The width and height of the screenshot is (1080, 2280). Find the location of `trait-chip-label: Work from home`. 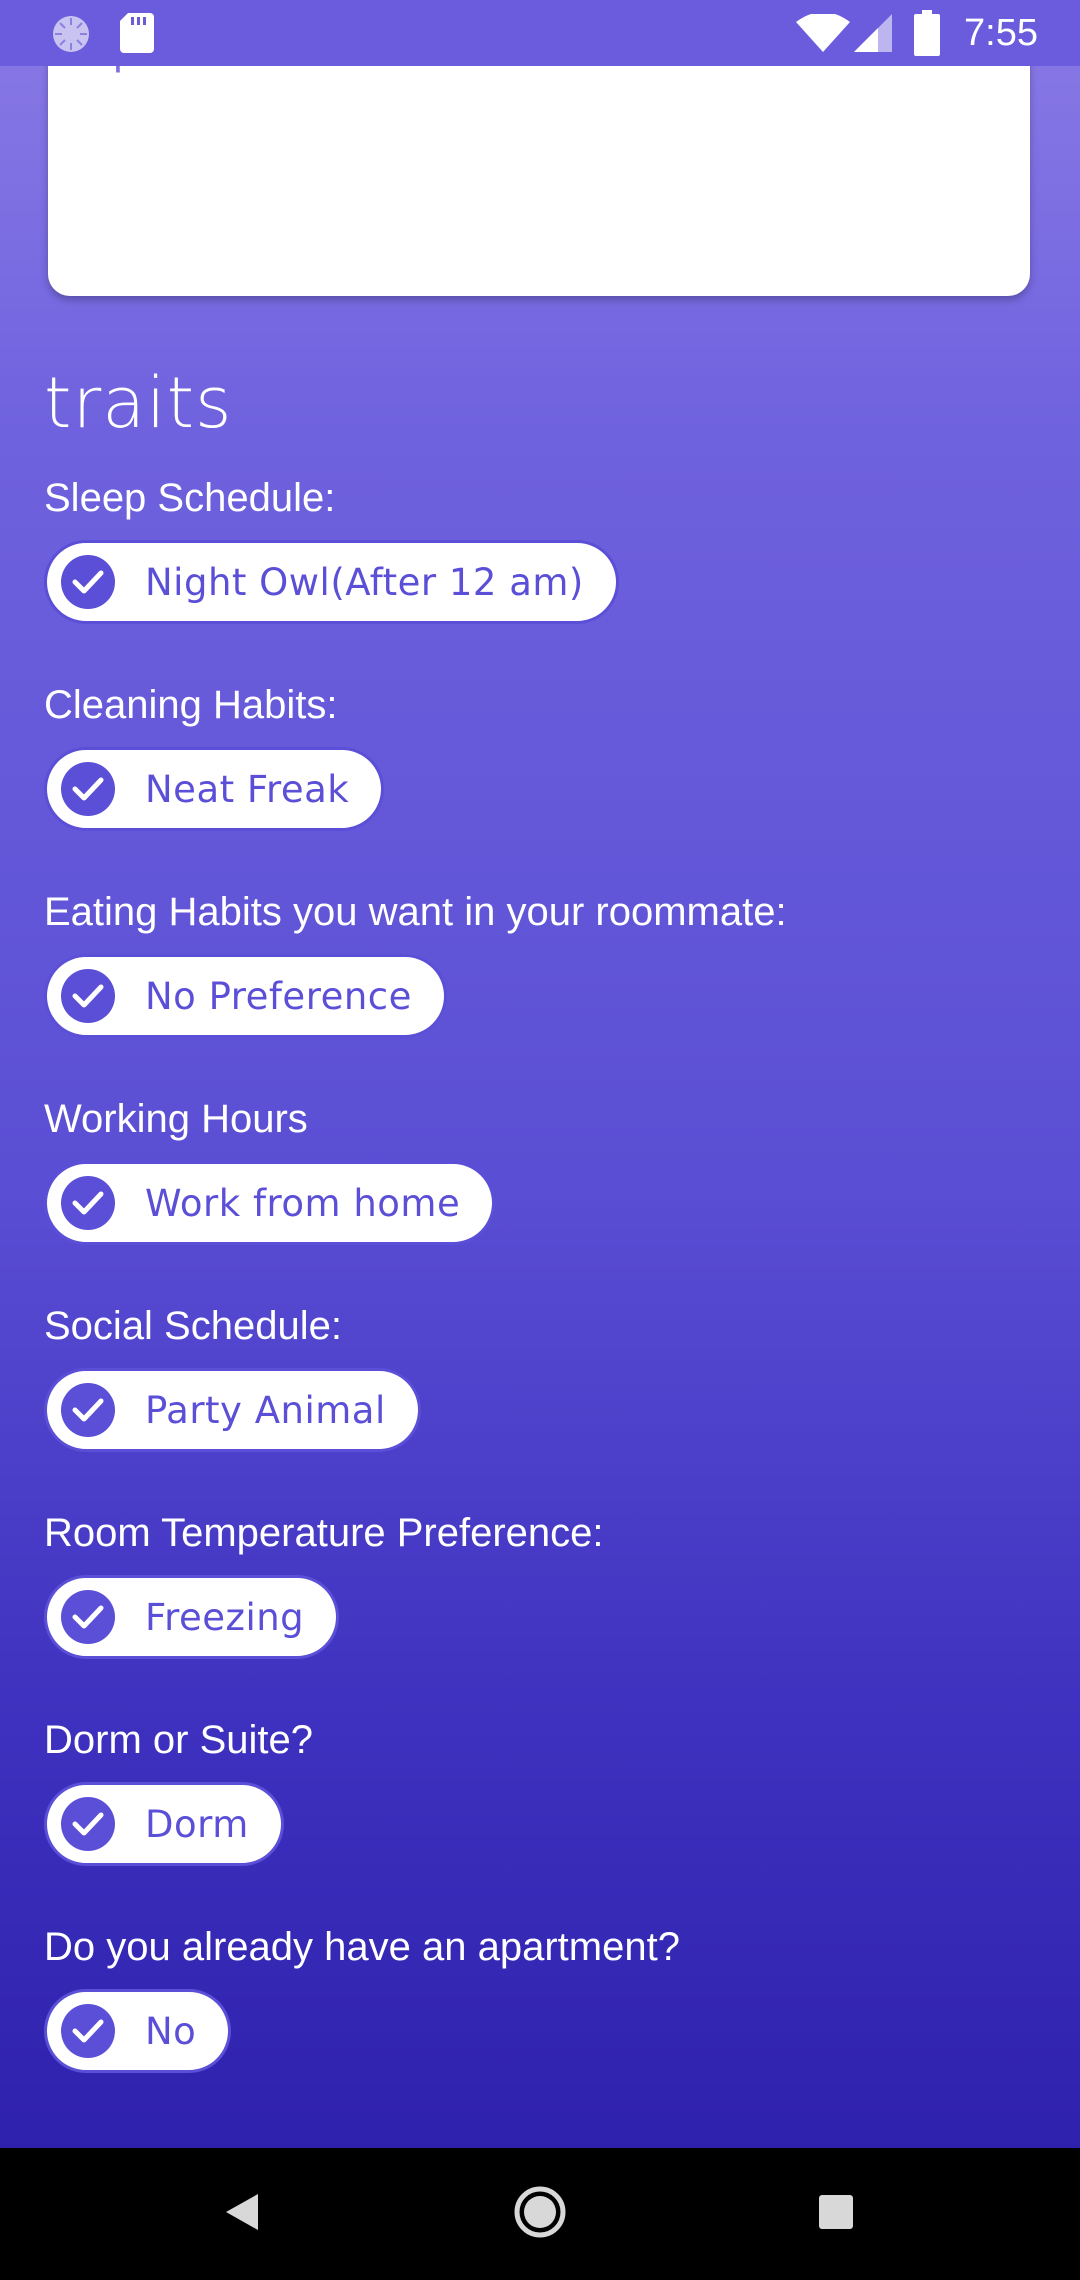

trait-chip-label: Work from home is located at coordinates (303, 1203).